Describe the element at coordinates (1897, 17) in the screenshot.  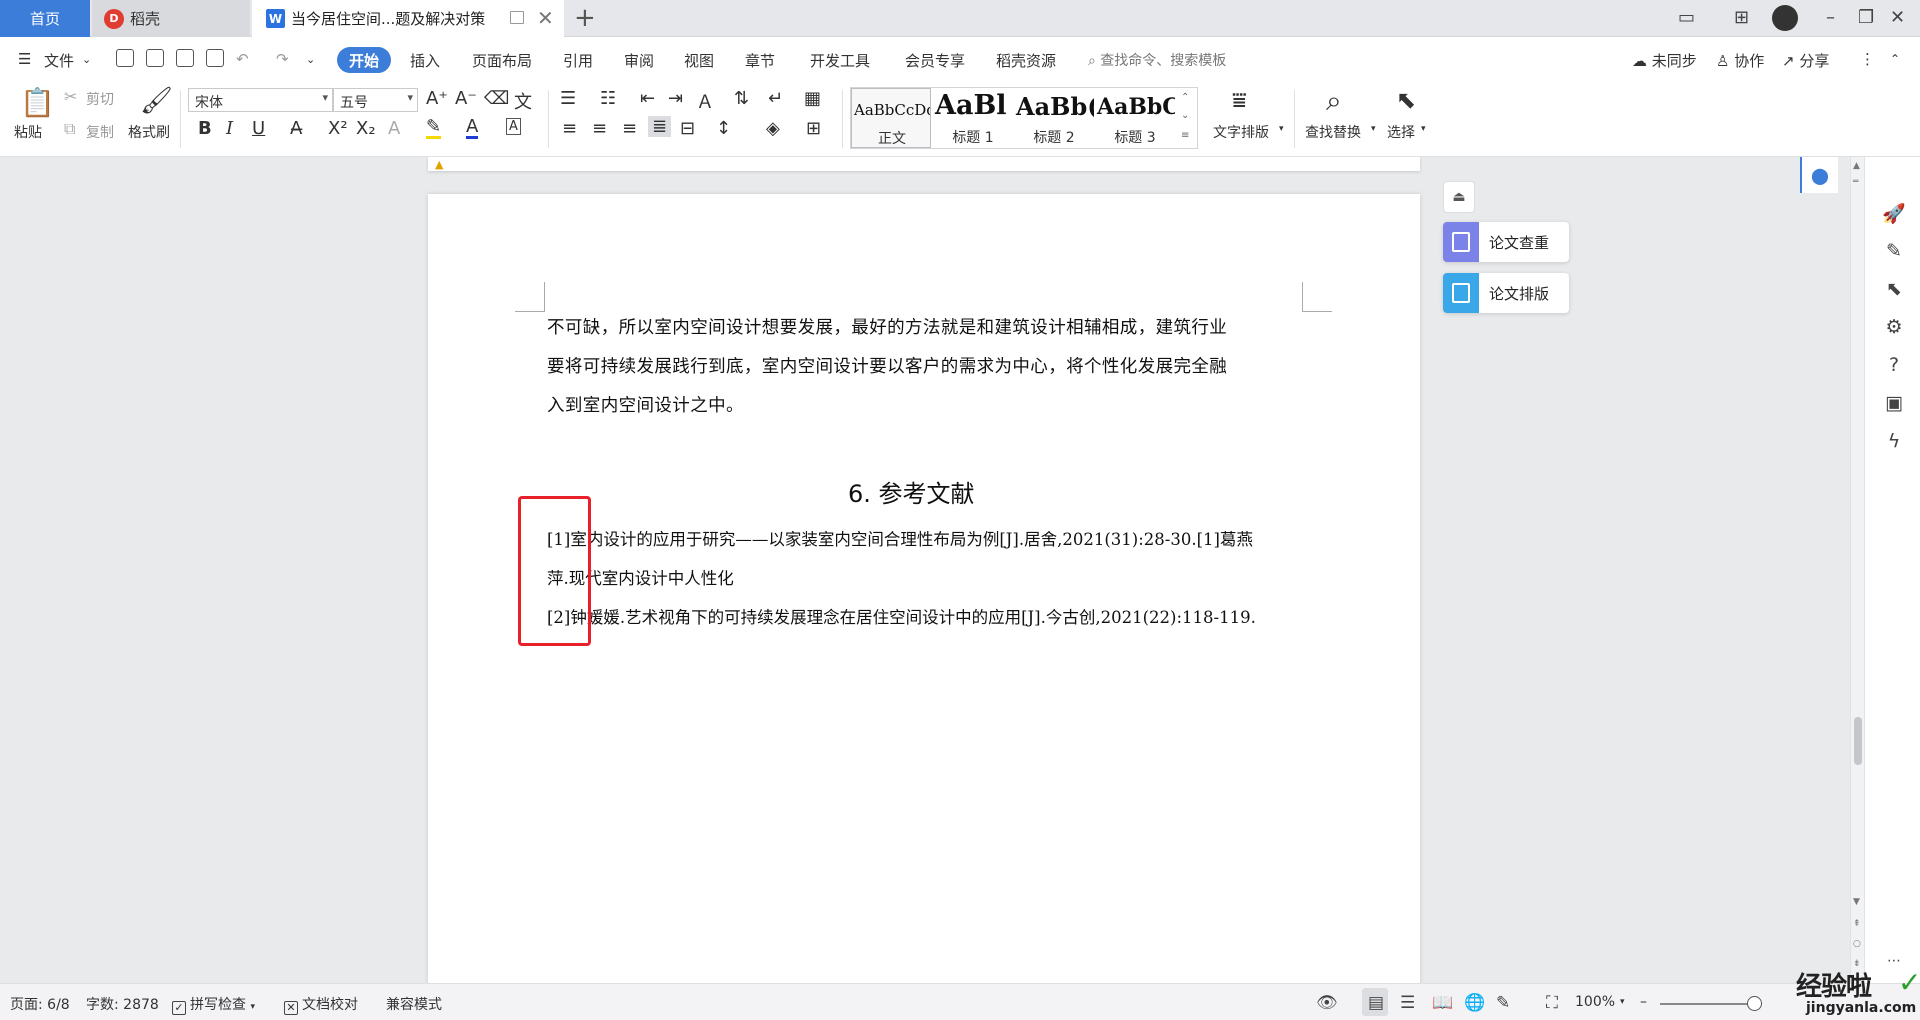
I see `window-close-icon: ✕` at that location.